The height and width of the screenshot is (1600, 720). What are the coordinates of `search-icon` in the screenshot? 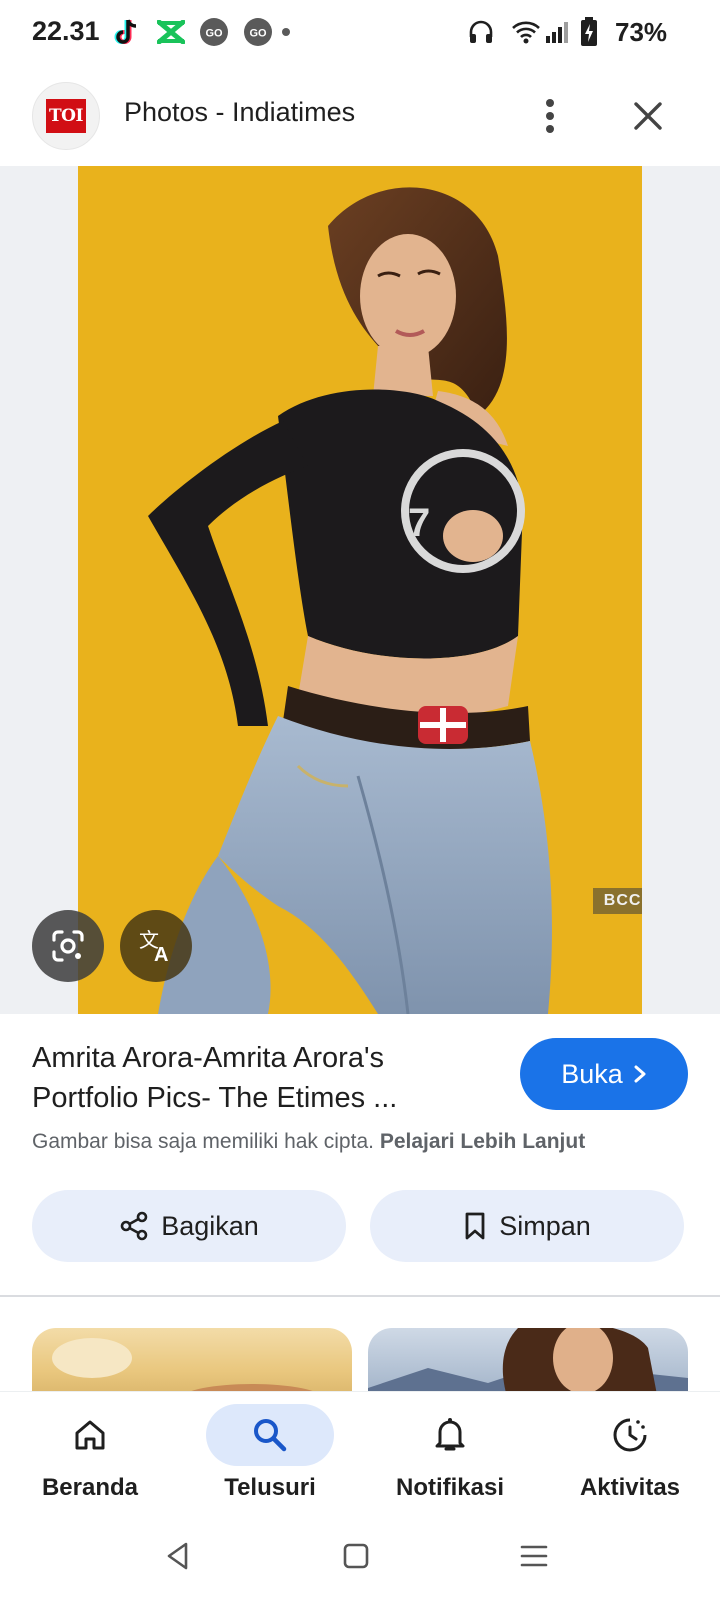 It's located at (270, 1435).